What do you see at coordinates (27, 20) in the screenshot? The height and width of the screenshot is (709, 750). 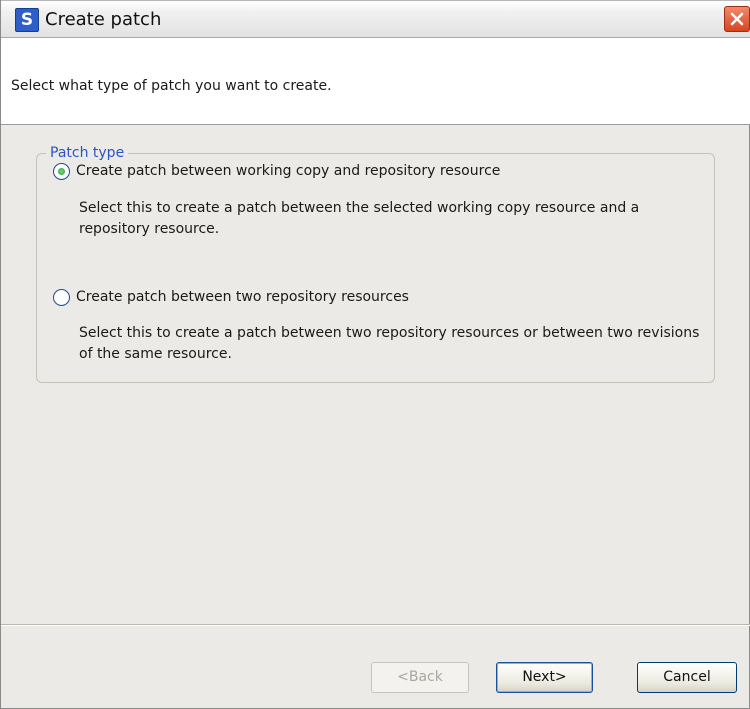 I see `app-logo-icon: S` at bounding box center [27, 20].